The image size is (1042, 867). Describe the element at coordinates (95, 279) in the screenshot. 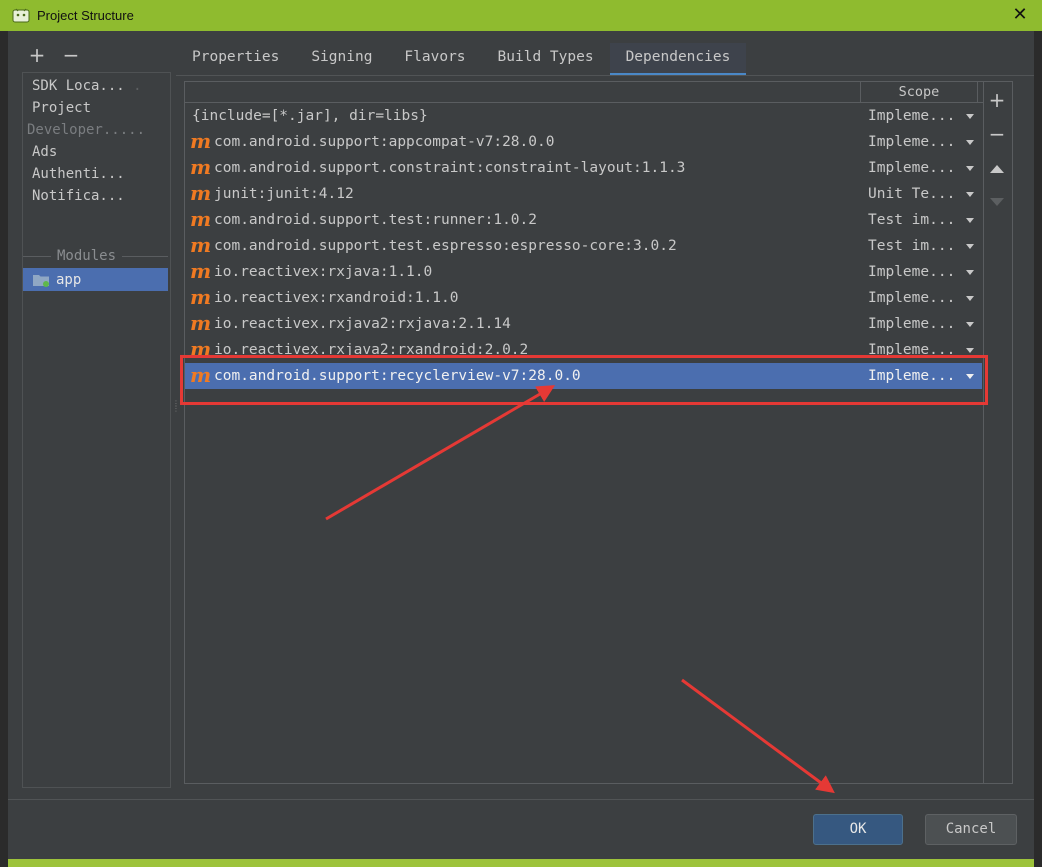

I see `sidebar-item-app-module: app` at that location.